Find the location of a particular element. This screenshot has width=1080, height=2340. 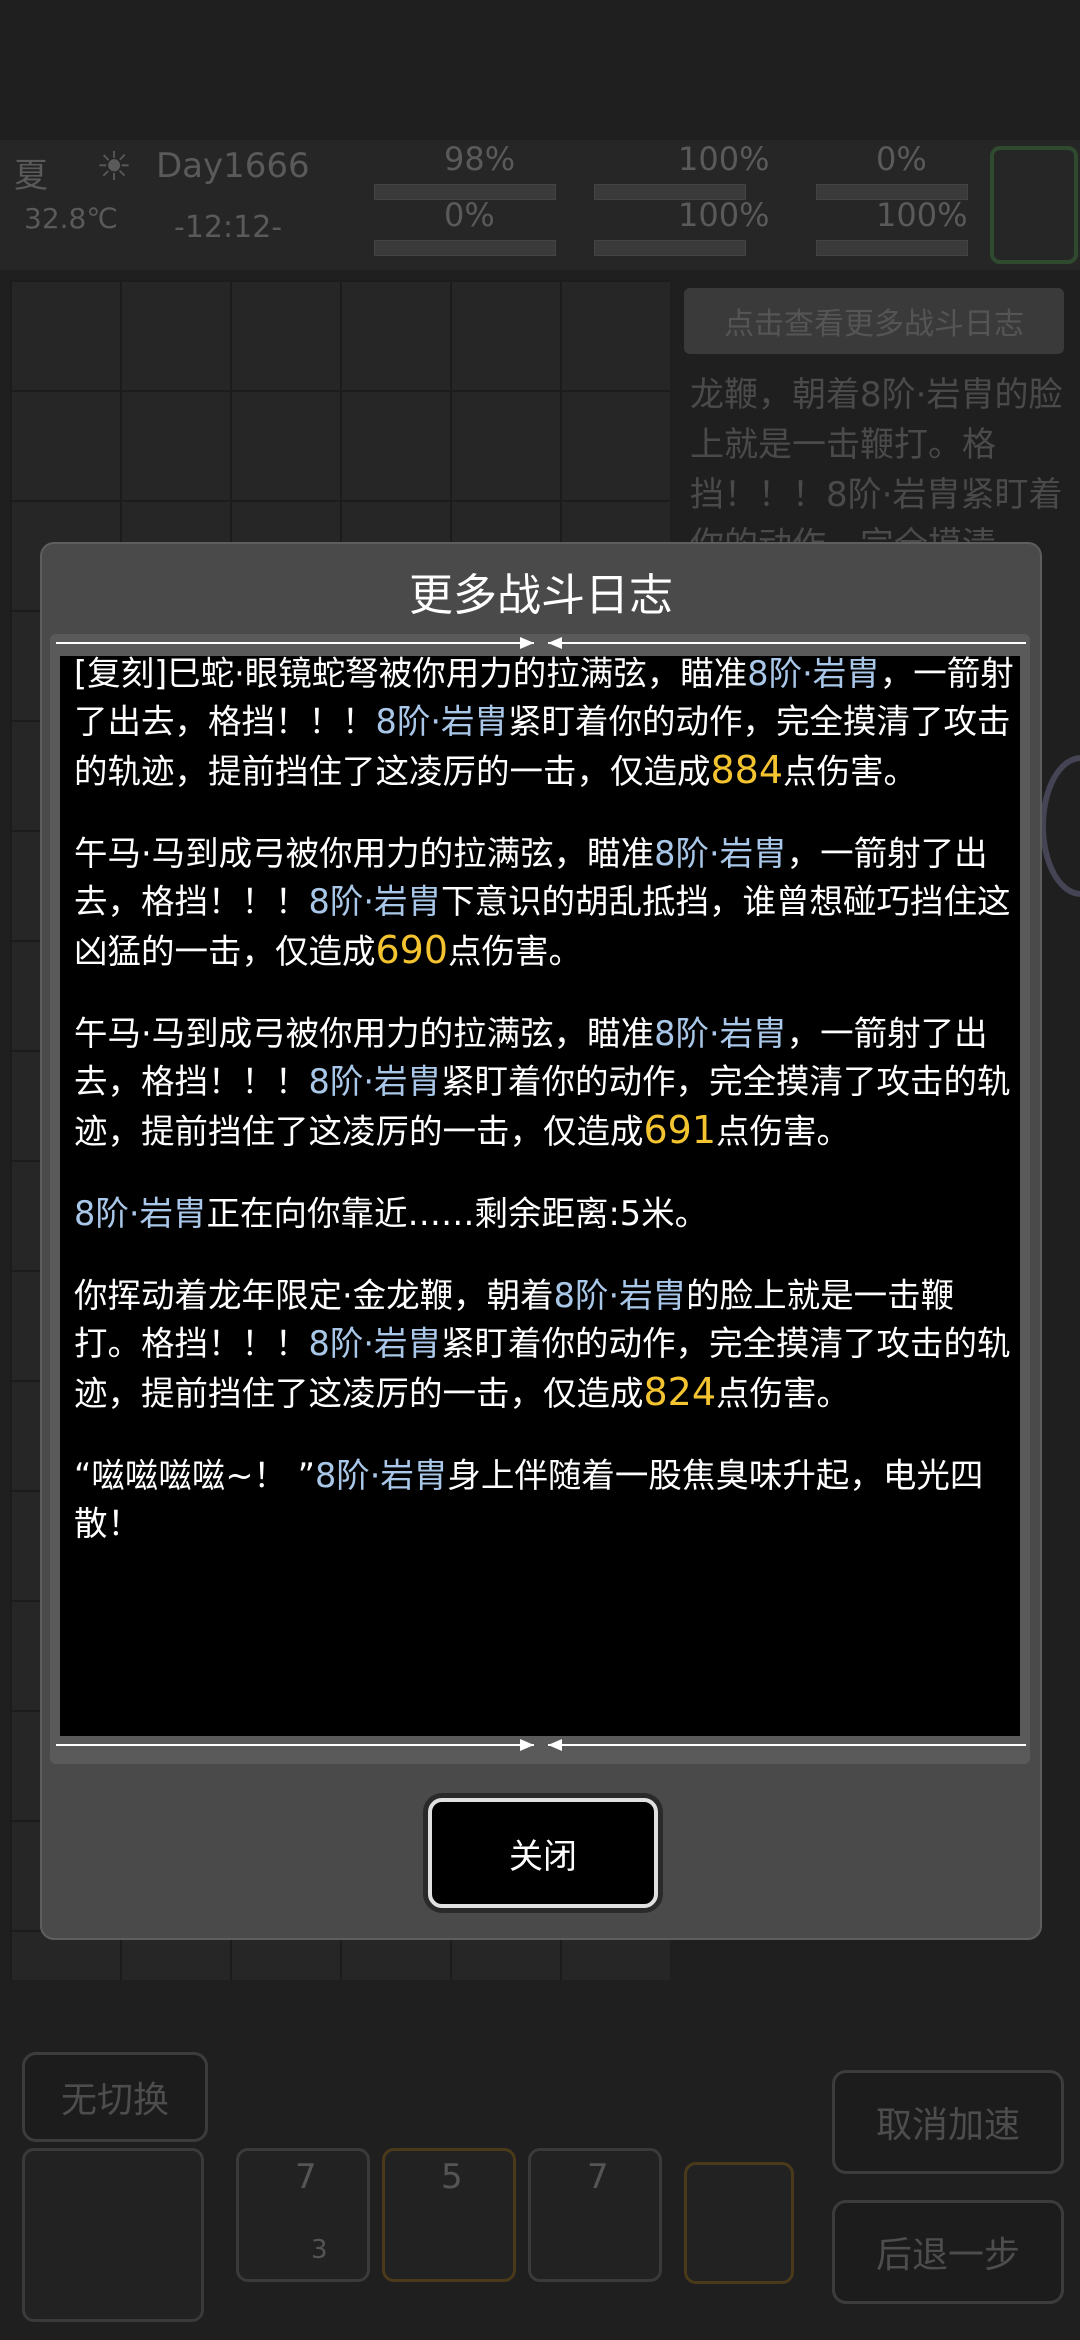

stat-stamina: 0% is located at coordinates (469, 215).